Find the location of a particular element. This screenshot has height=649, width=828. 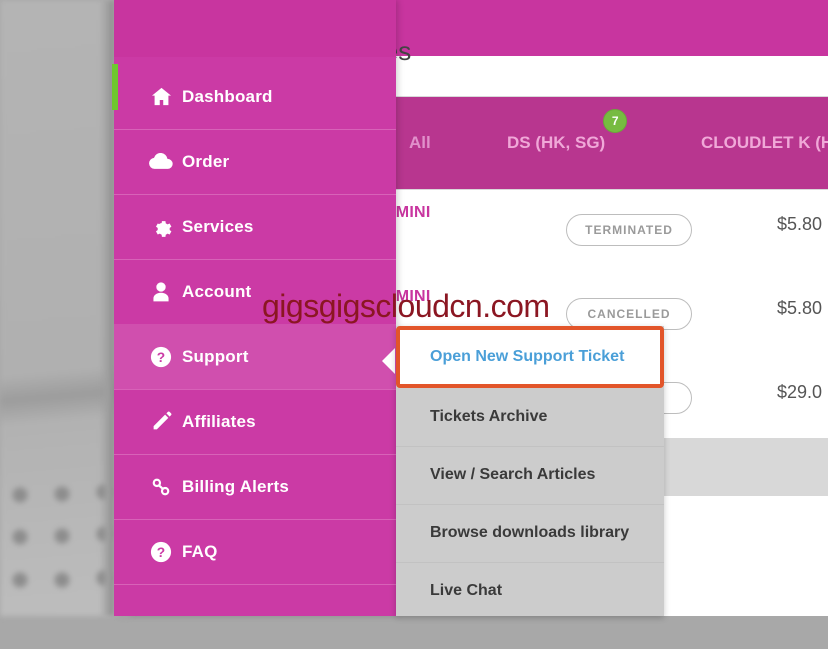

tab-ds-hk-sg-badge: 7 is located at coordinates (615, 121).